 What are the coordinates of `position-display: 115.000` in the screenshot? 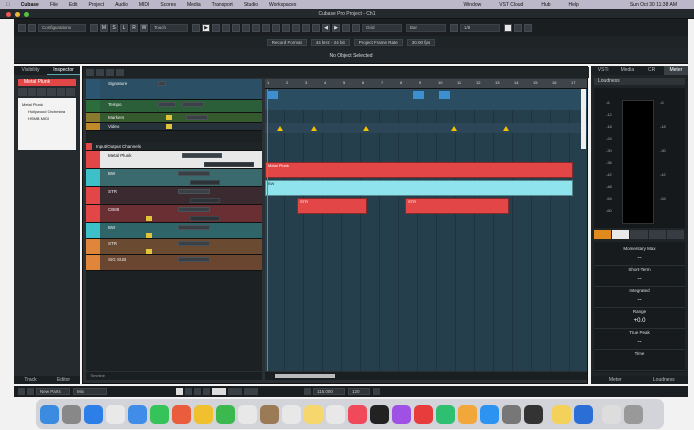 It's located at (329, 391).